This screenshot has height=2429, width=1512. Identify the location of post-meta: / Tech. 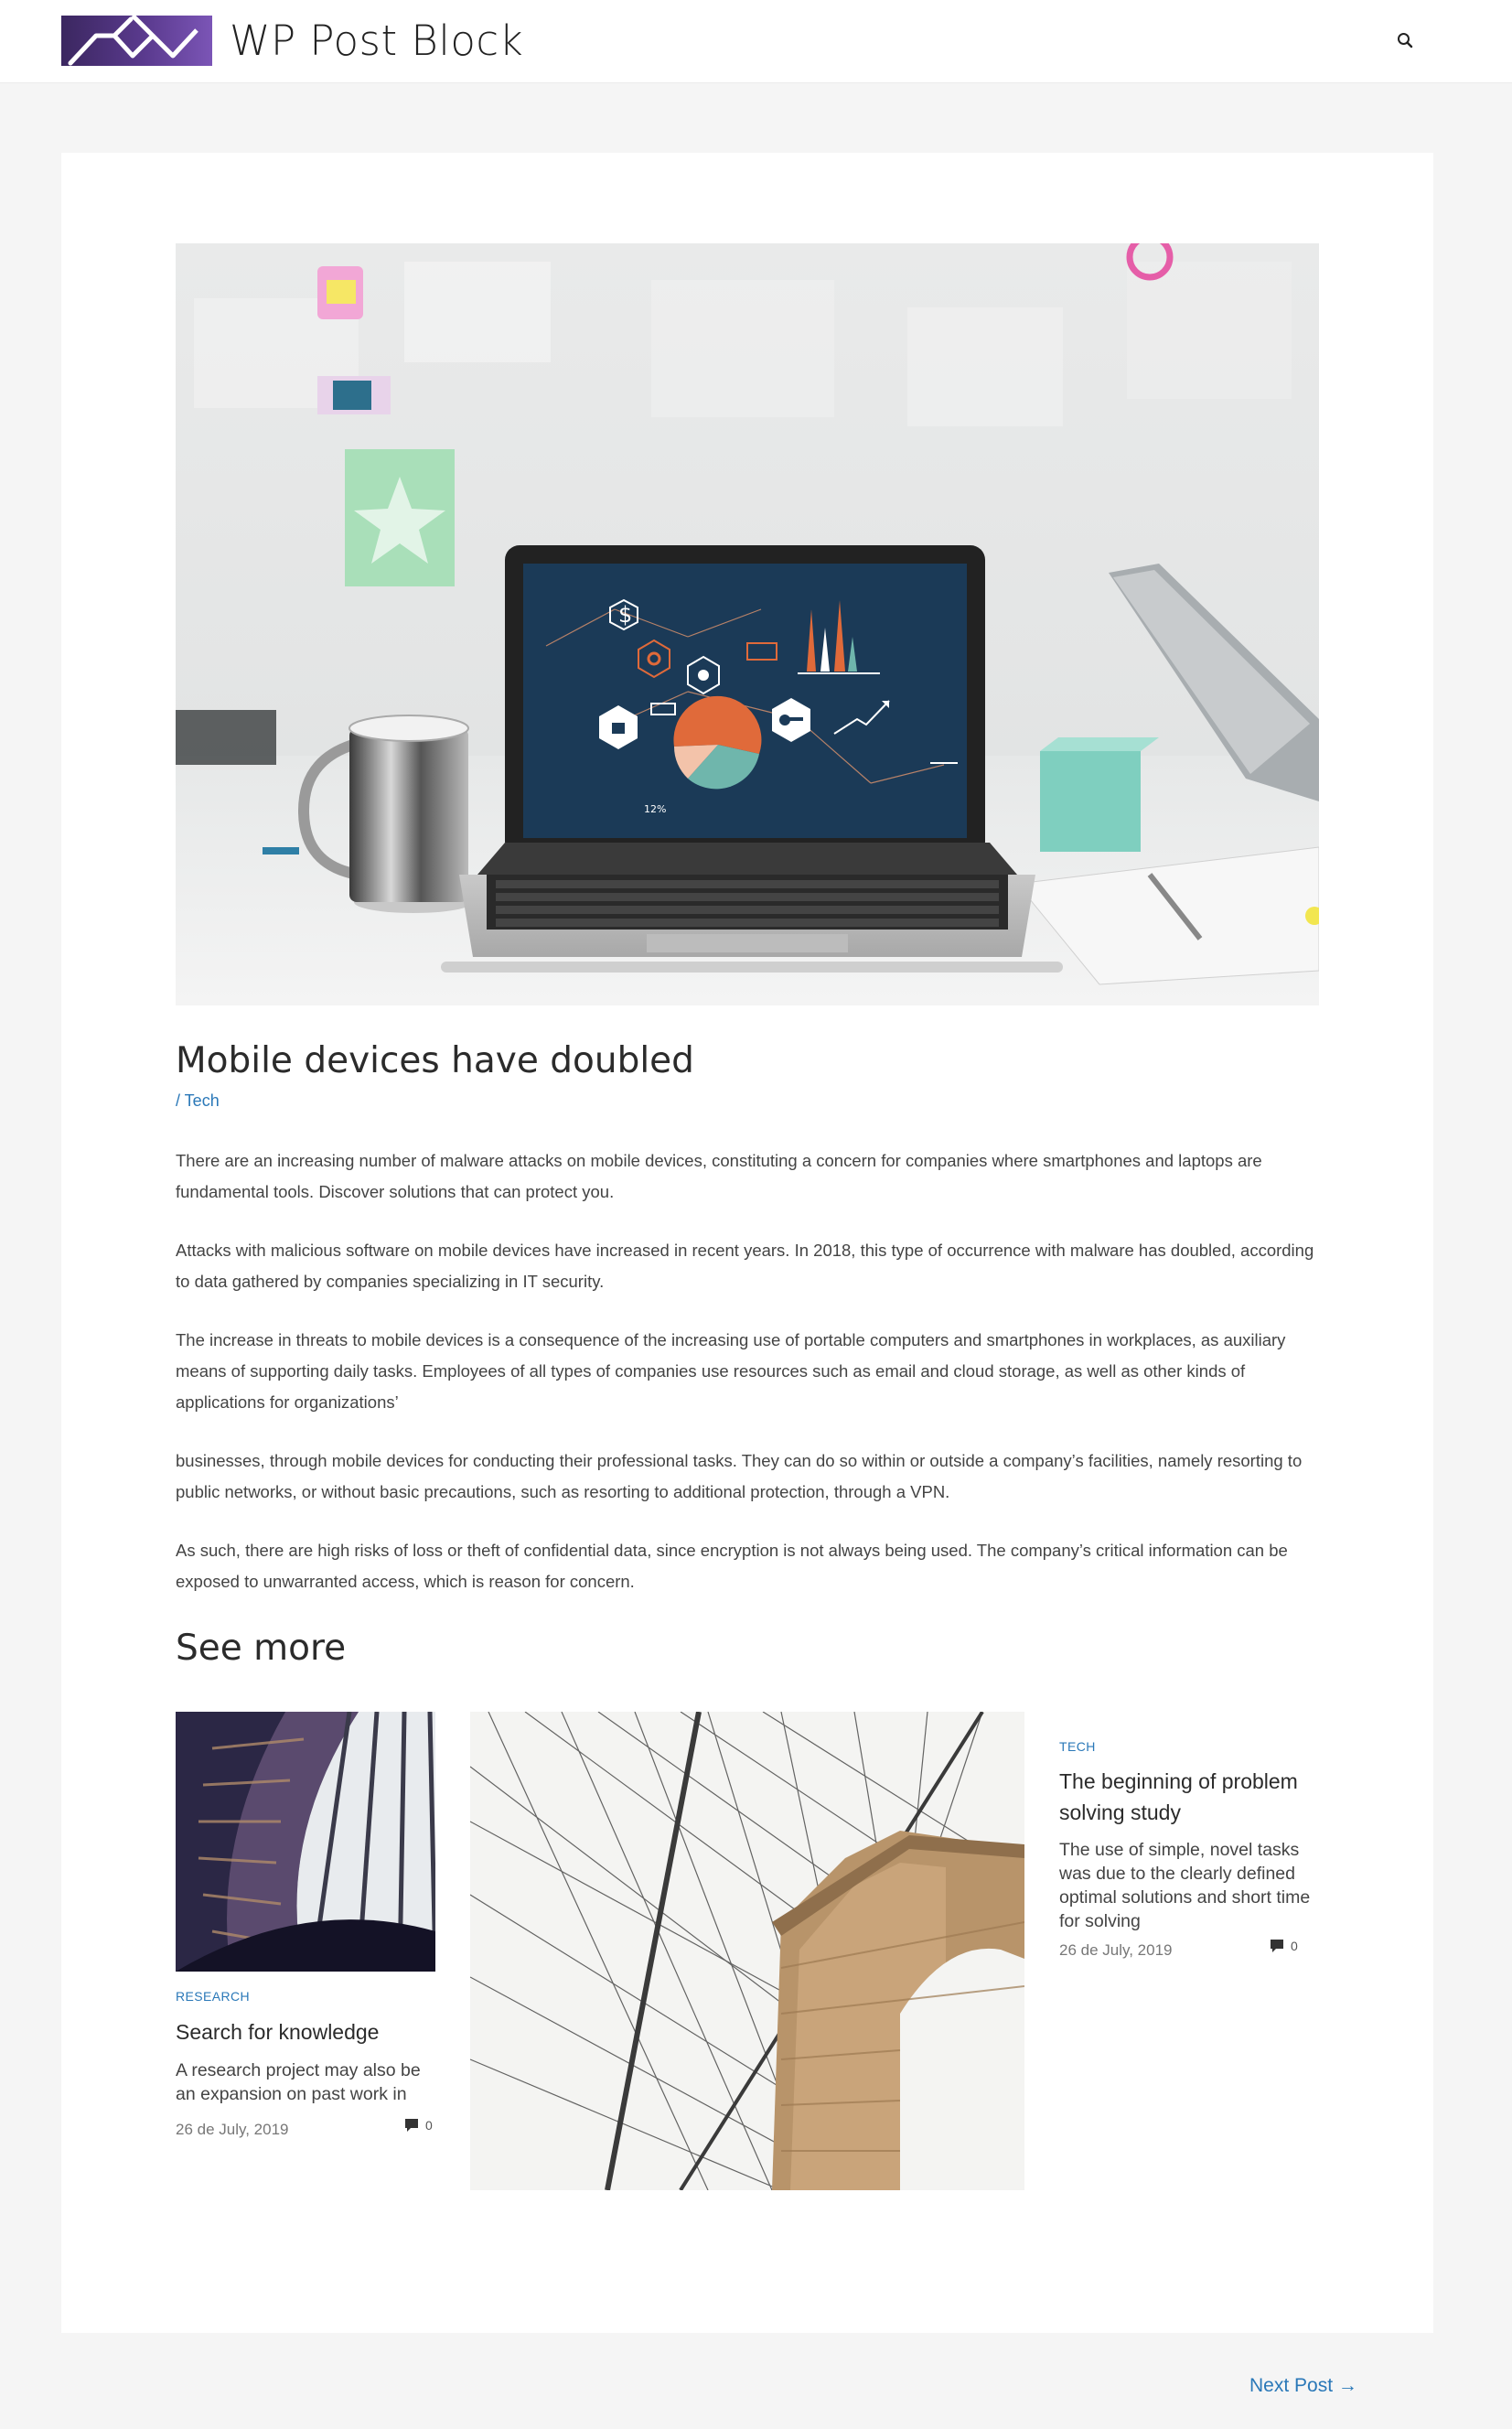
(198, 1101).